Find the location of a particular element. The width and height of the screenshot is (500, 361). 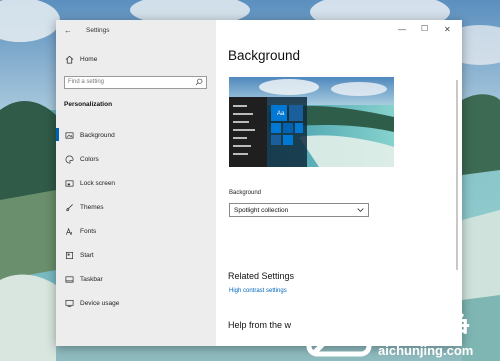

sidebar-item-device-usage: Device usage is located at coordinates (91, 303).